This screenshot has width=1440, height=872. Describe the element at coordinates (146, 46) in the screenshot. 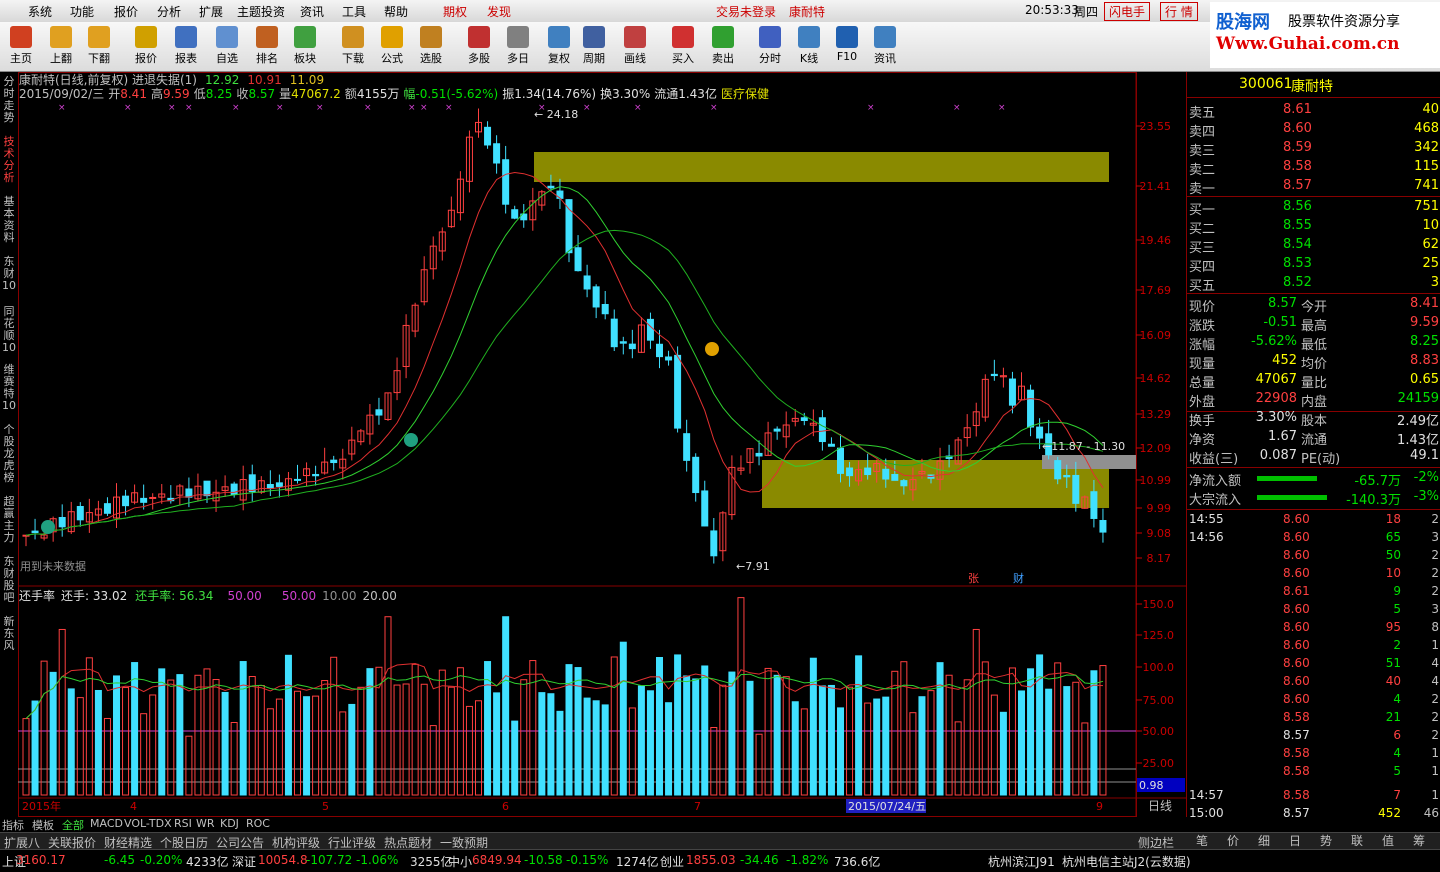

I see `price-button: 报价` at that location.